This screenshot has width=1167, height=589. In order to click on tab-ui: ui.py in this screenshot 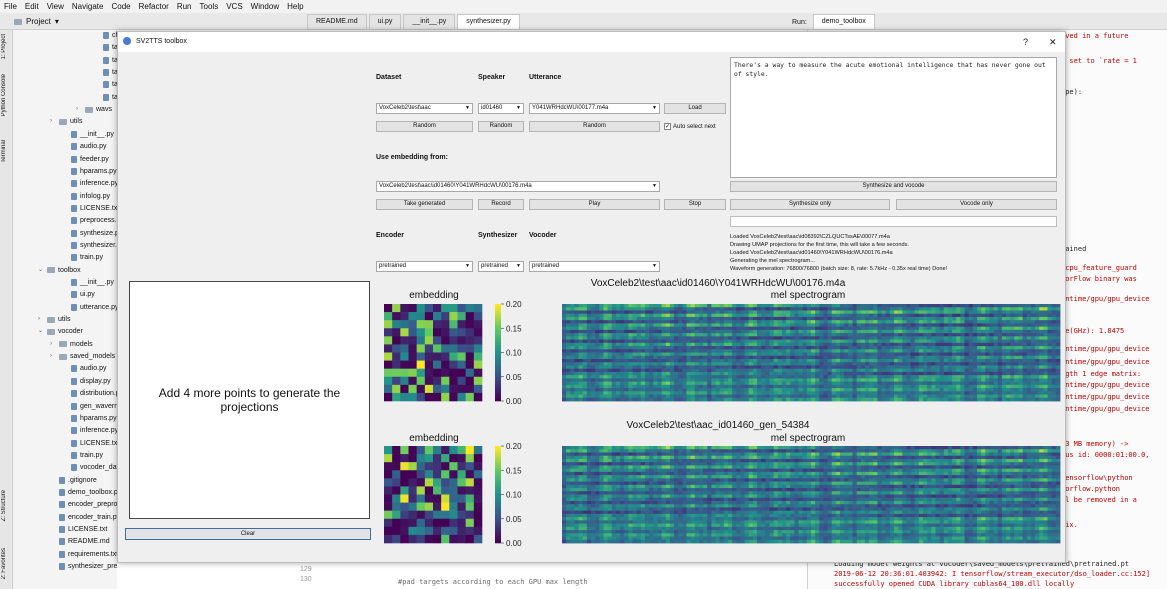, I will do `click(385, 22)`.